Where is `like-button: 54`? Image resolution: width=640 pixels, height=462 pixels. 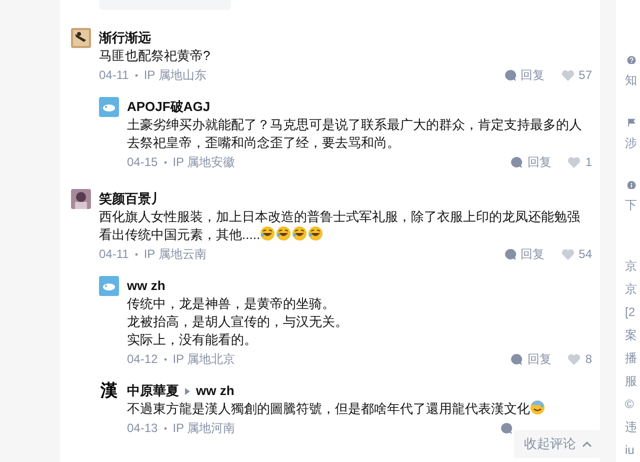
like-button: 54 is located at coordinates (576, 254).